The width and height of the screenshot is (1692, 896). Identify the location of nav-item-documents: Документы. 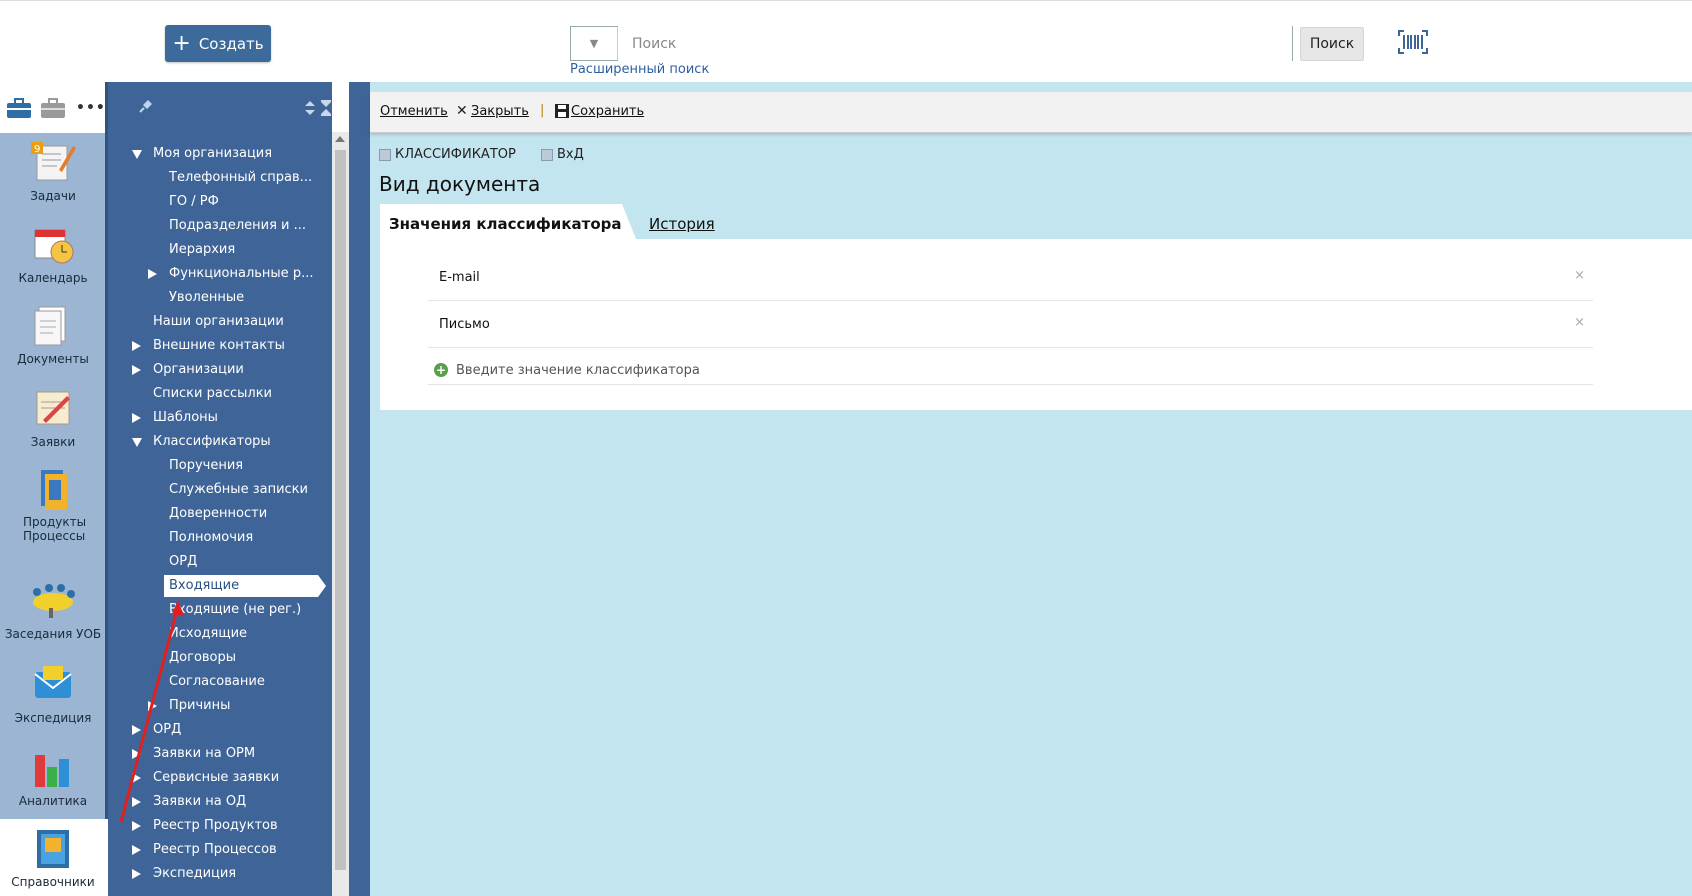
(53, 334).